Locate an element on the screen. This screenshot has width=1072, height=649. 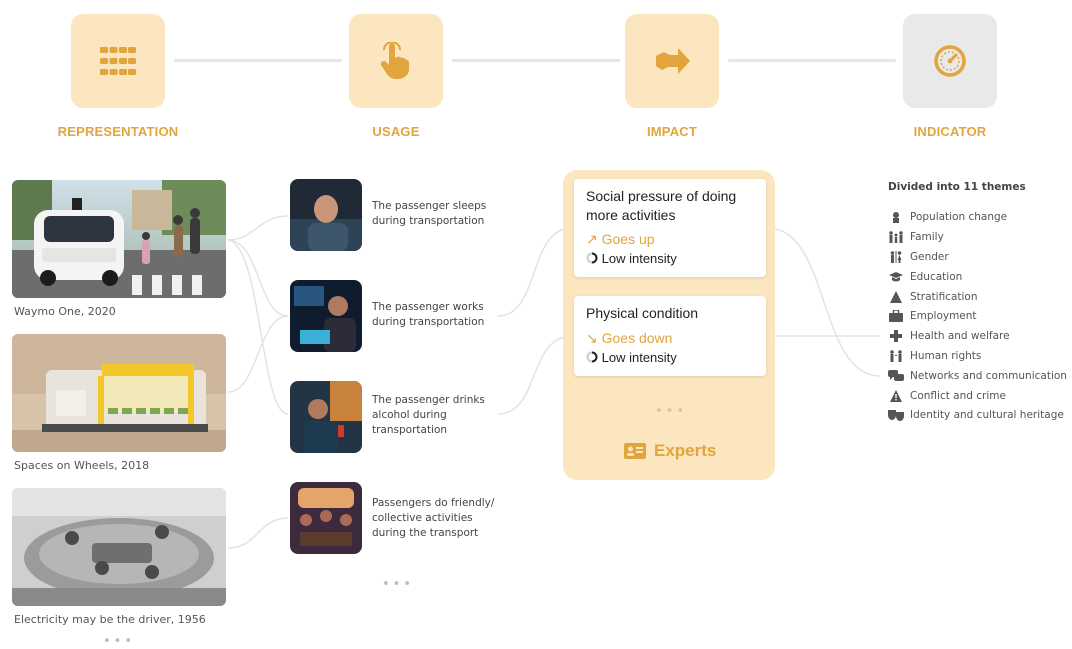
impact-title: Social pressure of doing more activities is located at coordinates (661, 205).